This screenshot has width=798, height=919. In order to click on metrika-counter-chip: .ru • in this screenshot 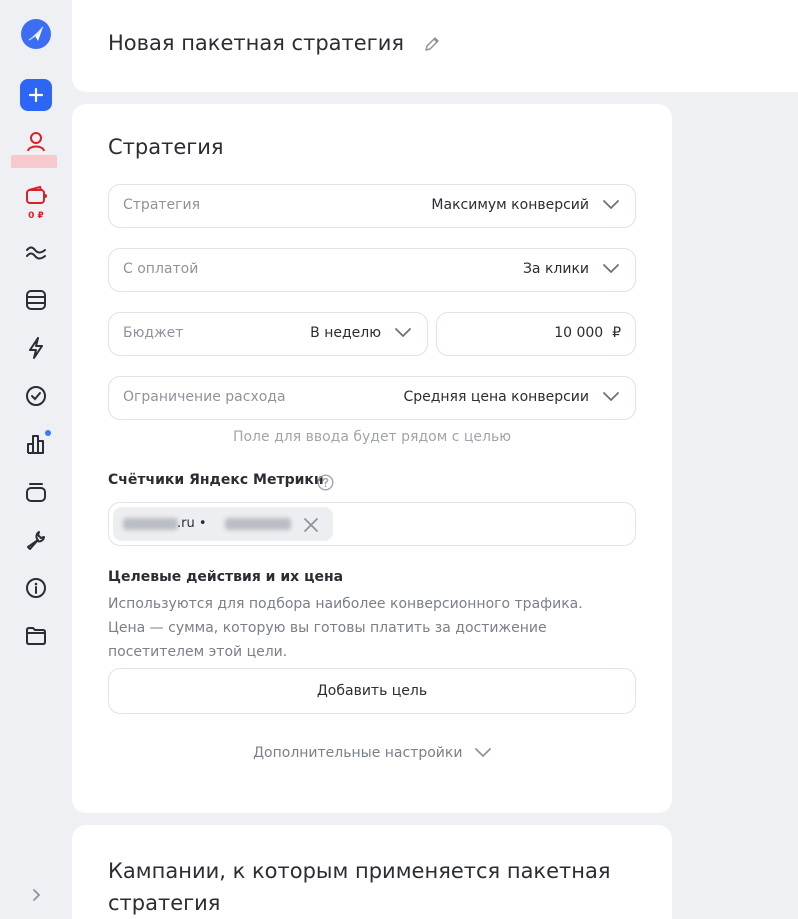, I will do `click(223, 524)`.